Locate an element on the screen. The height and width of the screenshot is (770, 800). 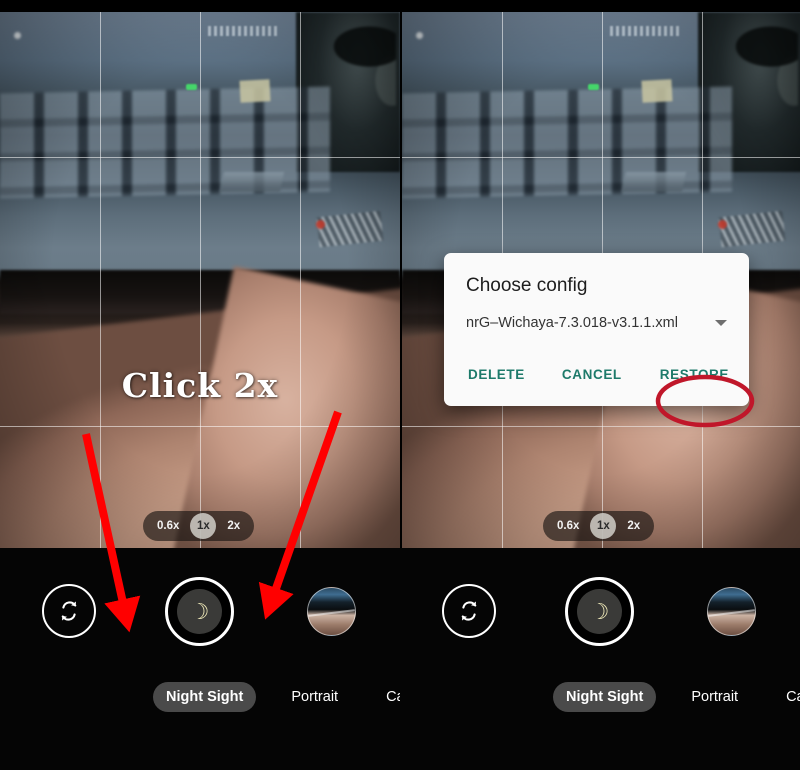
zoom-control-right: 0.6x 1x 2x is located at coordinates (599, 526).